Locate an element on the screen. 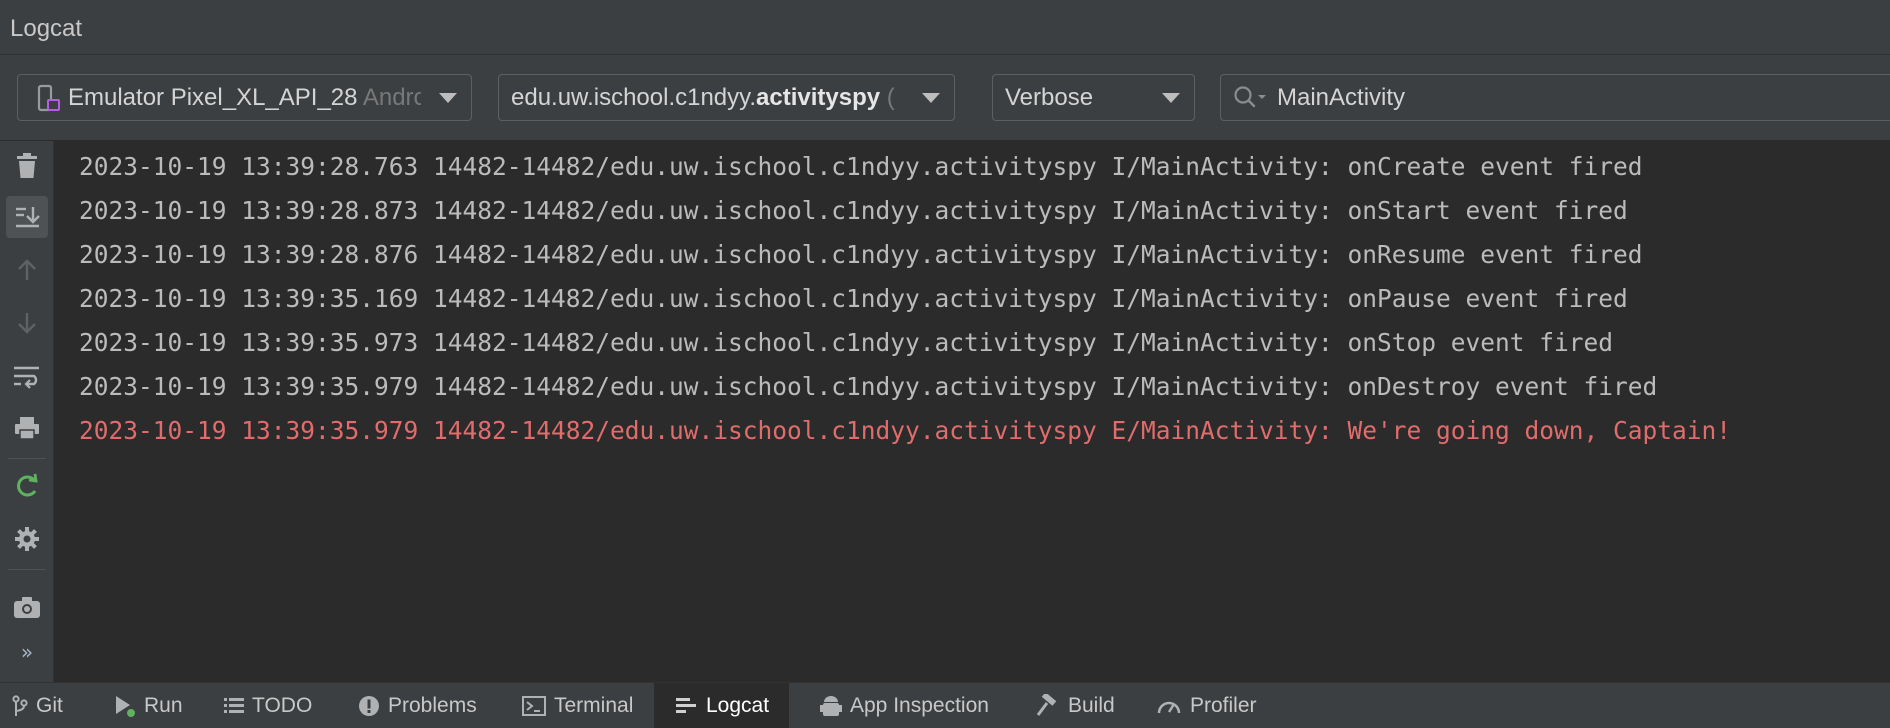 The height and width of the screenshot is (728, 1890). tab-profiler: Profiler is located at coordinates (1206, 705).